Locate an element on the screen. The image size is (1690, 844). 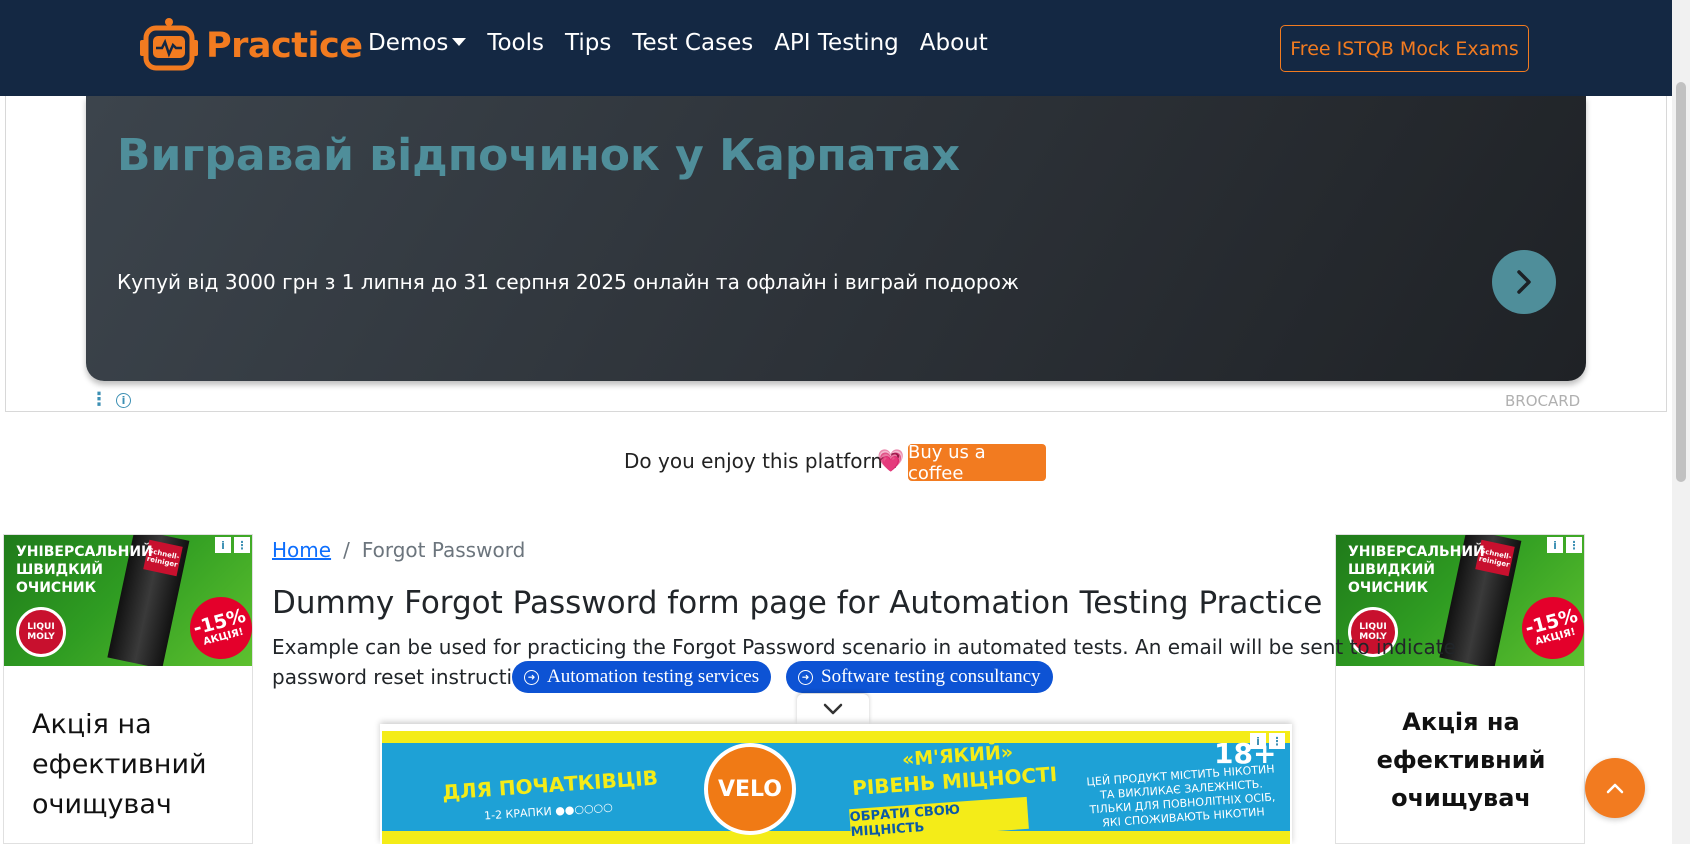
bottom-ad-headline: ДЛЯ ПОЧАТКІВЦІВ is located at coordinates (550, 785).